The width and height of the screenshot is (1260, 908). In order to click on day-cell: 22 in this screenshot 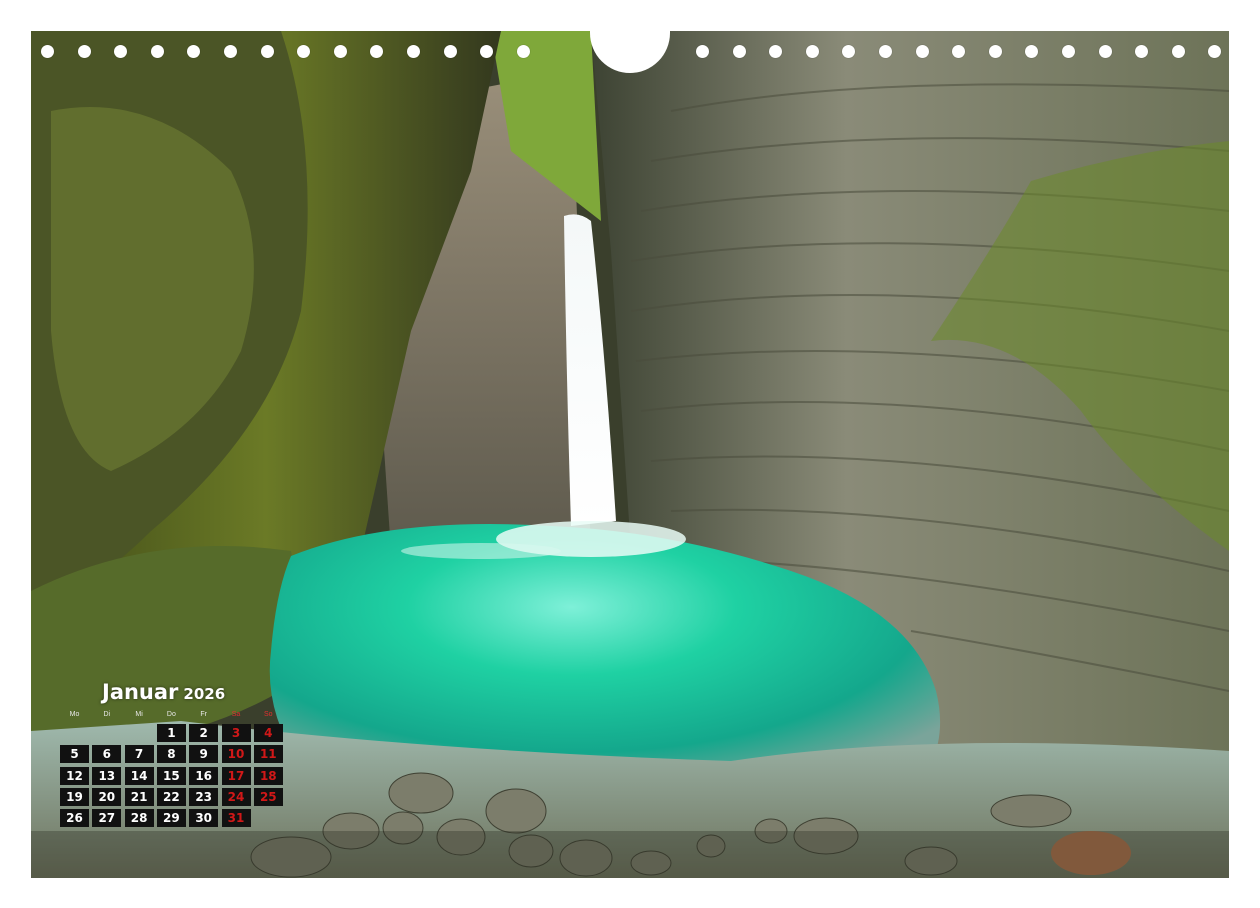, I will do `click(171, 796)`.